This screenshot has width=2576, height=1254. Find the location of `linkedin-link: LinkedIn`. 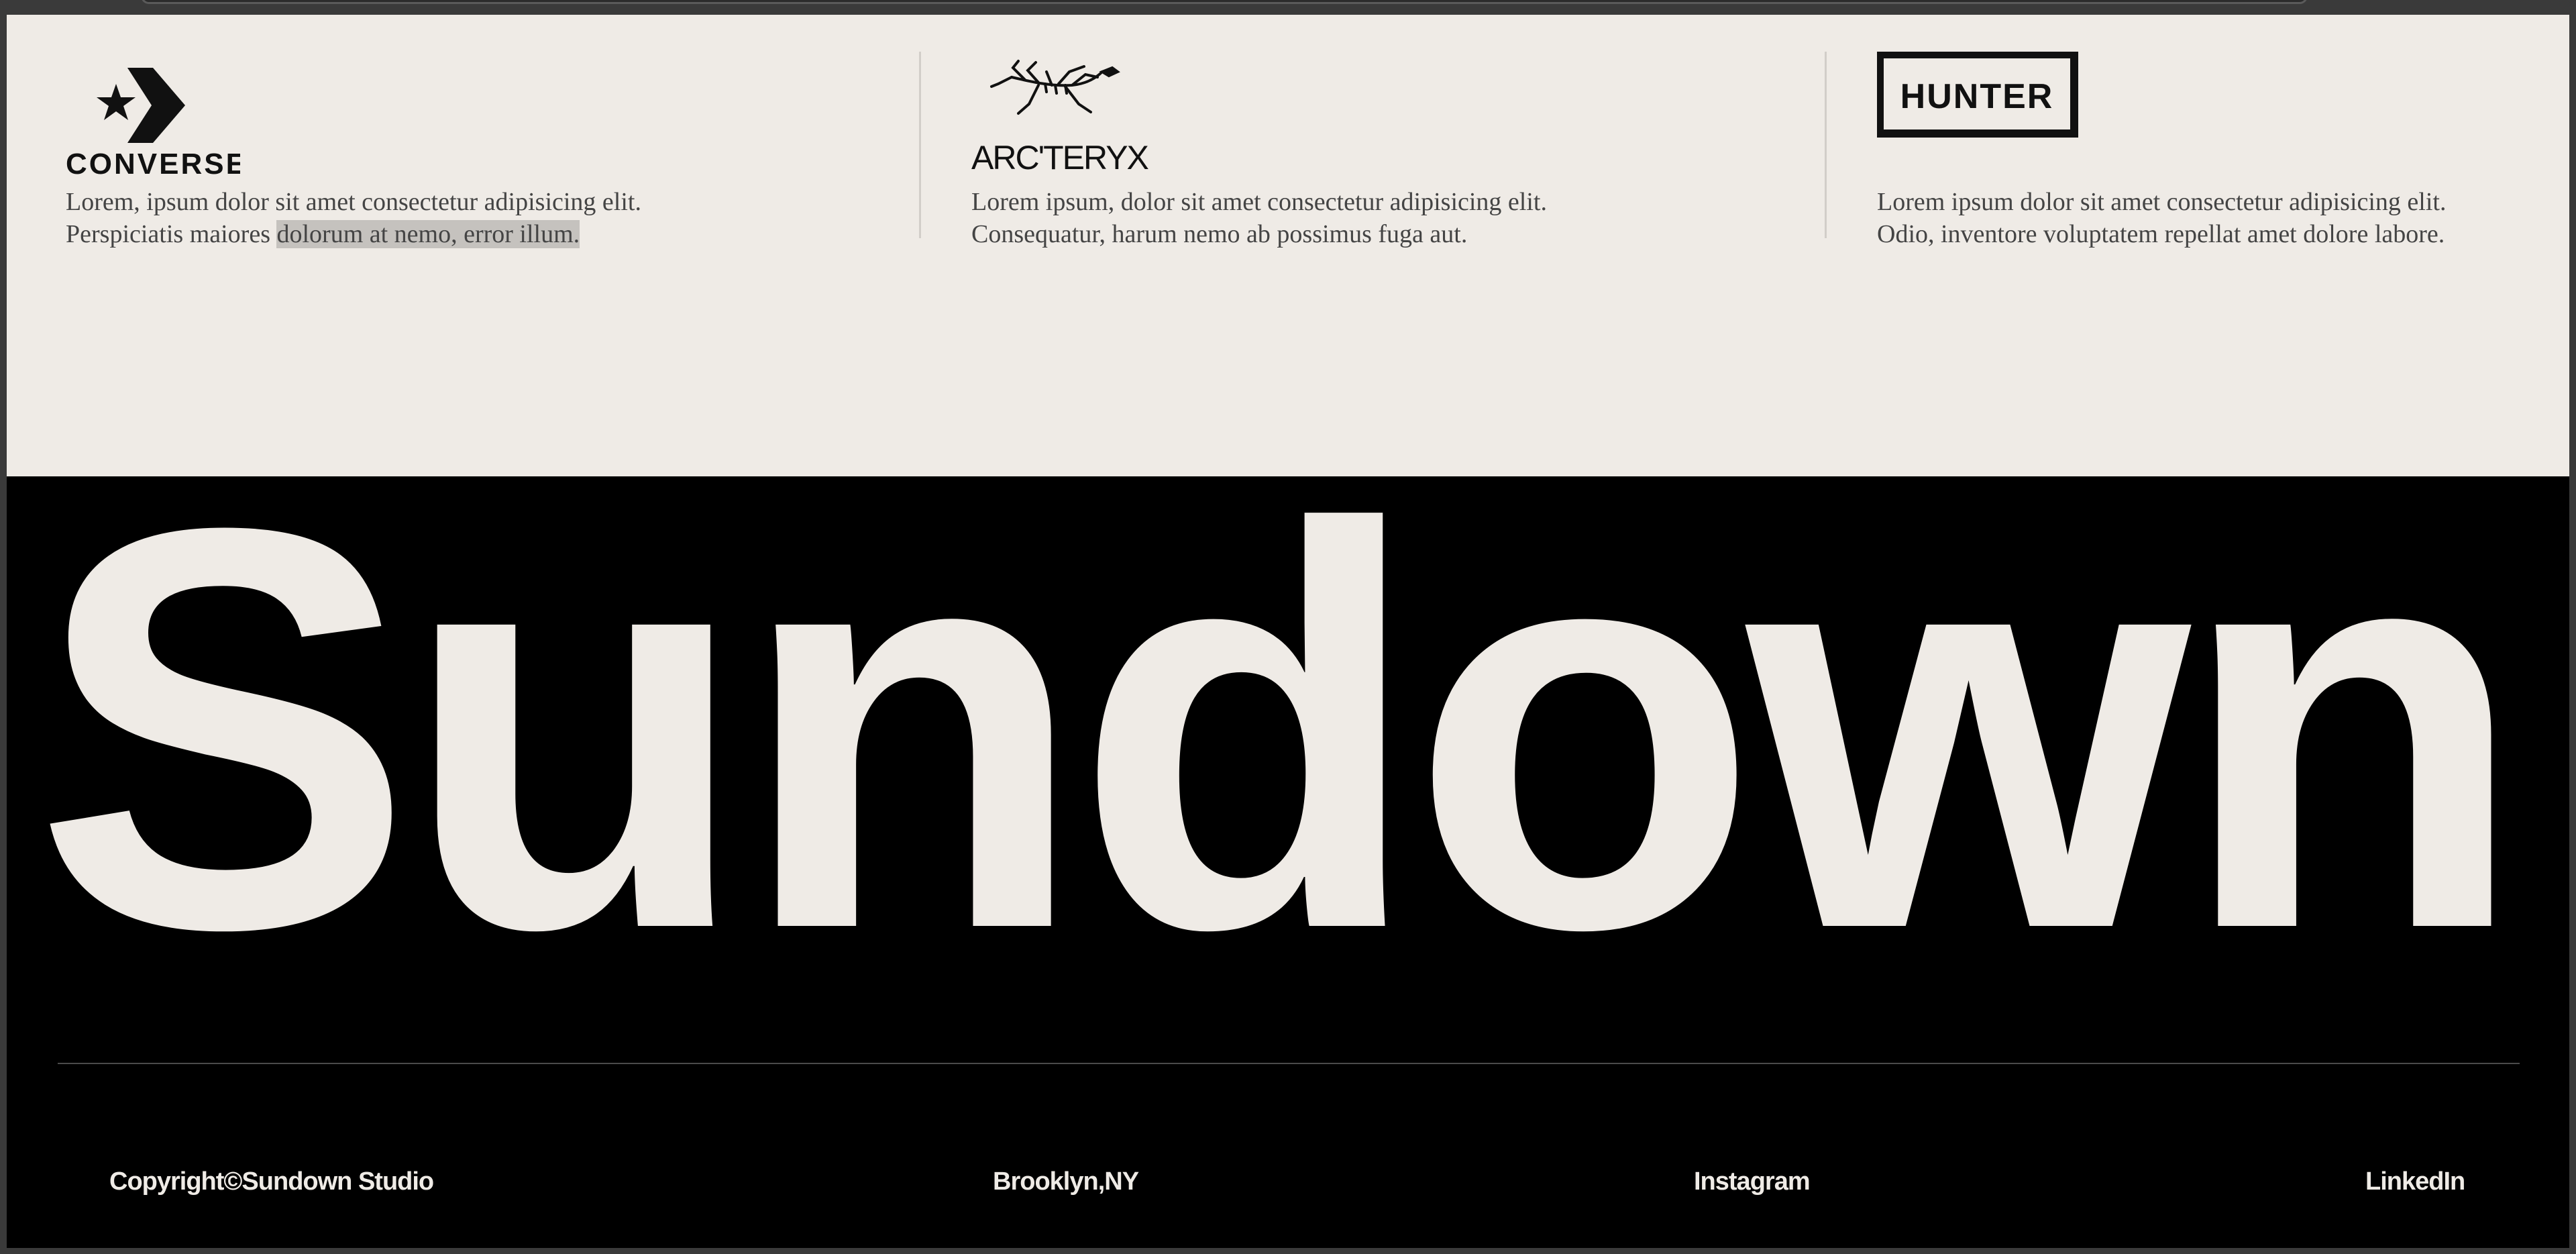

linkedin-link: LinkedIn is located at coordinates (2415, 1181).